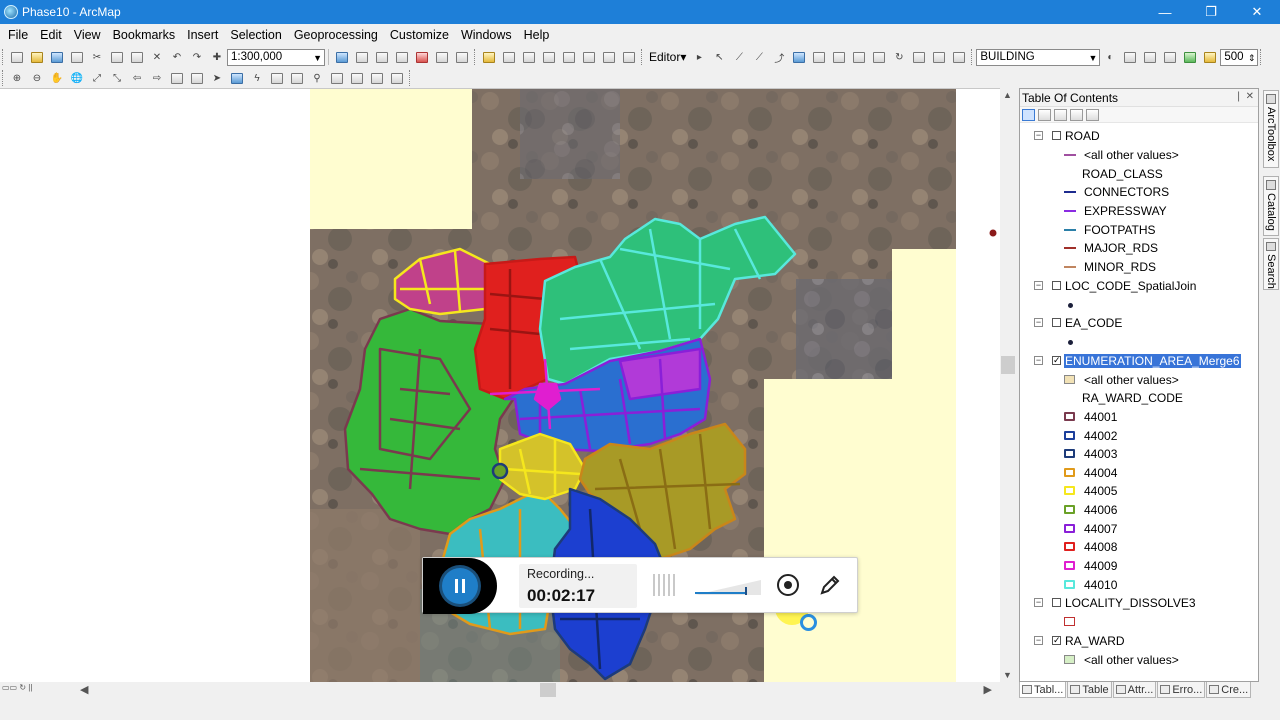 The height and width of the screenshot is (720, 1280). Describe the element at coordinates (1007, 675) in the screenshot. I see `scroll-down-icon: ▼` at that location.